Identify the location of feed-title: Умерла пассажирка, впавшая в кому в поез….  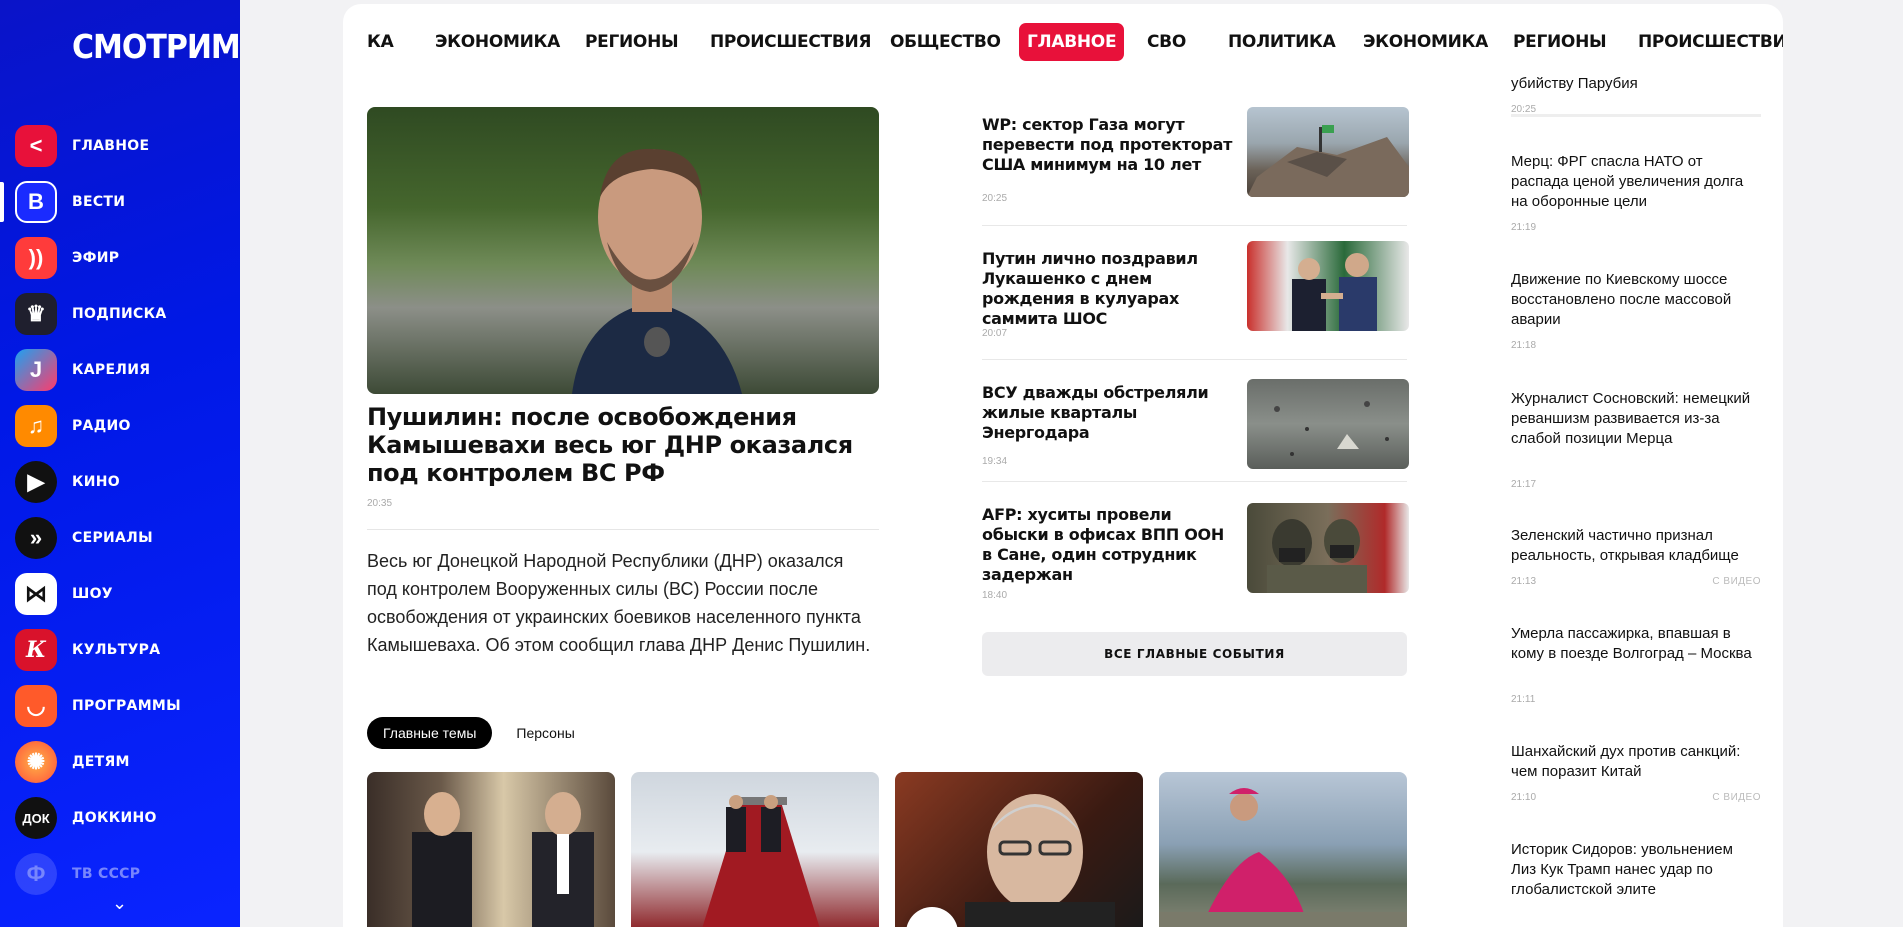
(1636, 644).